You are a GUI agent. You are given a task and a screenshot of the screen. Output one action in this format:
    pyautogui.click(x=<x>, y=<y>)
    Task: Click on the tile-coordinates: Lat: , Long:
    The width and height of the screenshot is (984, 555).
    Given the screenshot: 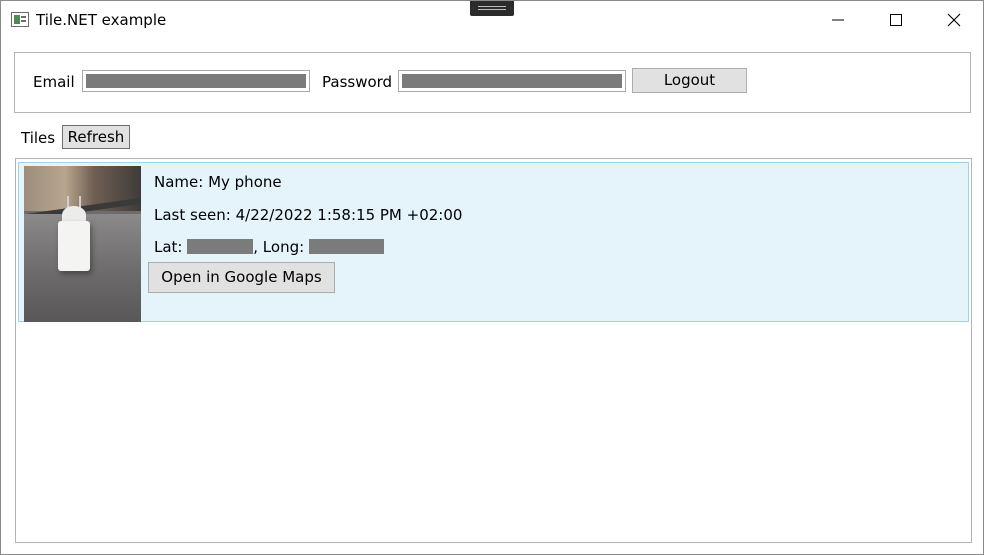 What is the action you would take?
    pyautogui.click(x=269, y=247)
    